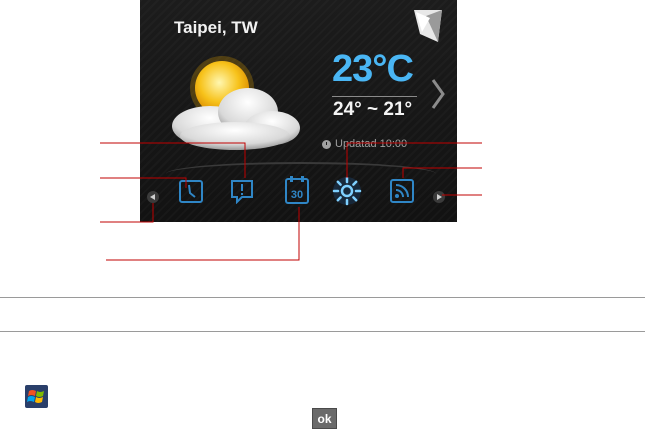  What do you see at coordinates (322, 297) in the screenshot?
I see `divider-top` at bounding box center [322, 297].